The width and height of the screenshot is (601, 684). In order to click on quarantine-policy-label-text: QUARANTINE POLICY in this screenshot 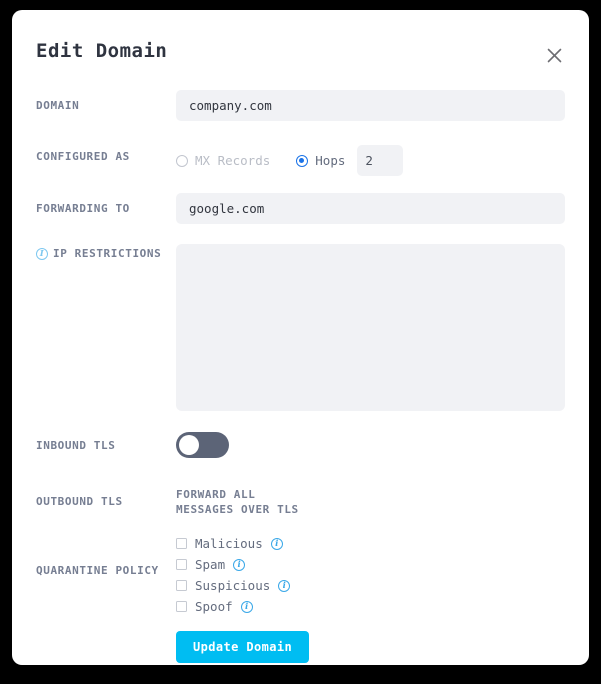, I will do `click(97, 570)`.